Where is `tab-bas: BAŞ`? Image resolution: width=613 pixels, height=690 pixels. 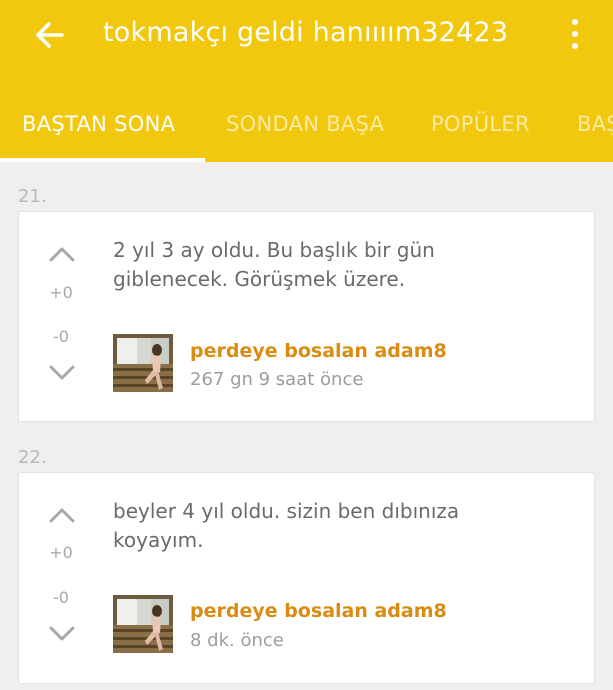 tab-bas: BAŞ is located at coordinates (595, 124).